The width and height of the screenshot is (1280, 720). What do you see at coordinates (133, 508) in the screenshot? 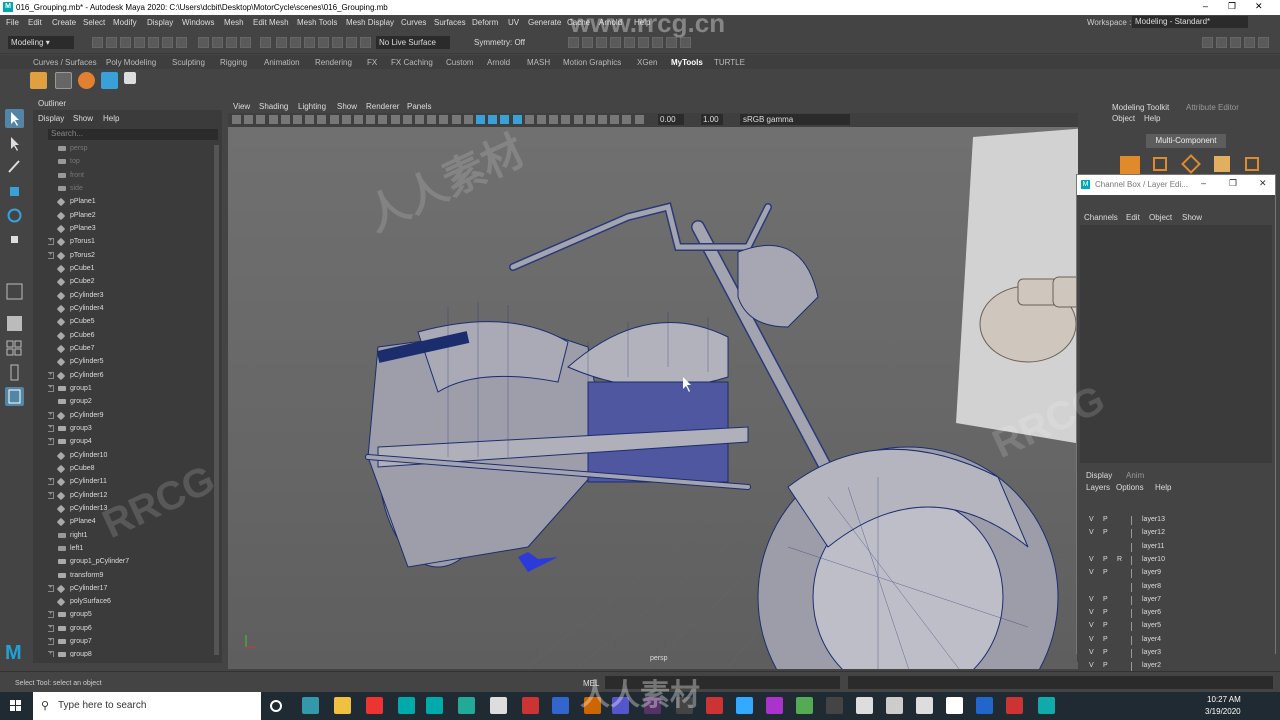
I see `outliner-item: pCylinder13` at bounding box center [133, 508].